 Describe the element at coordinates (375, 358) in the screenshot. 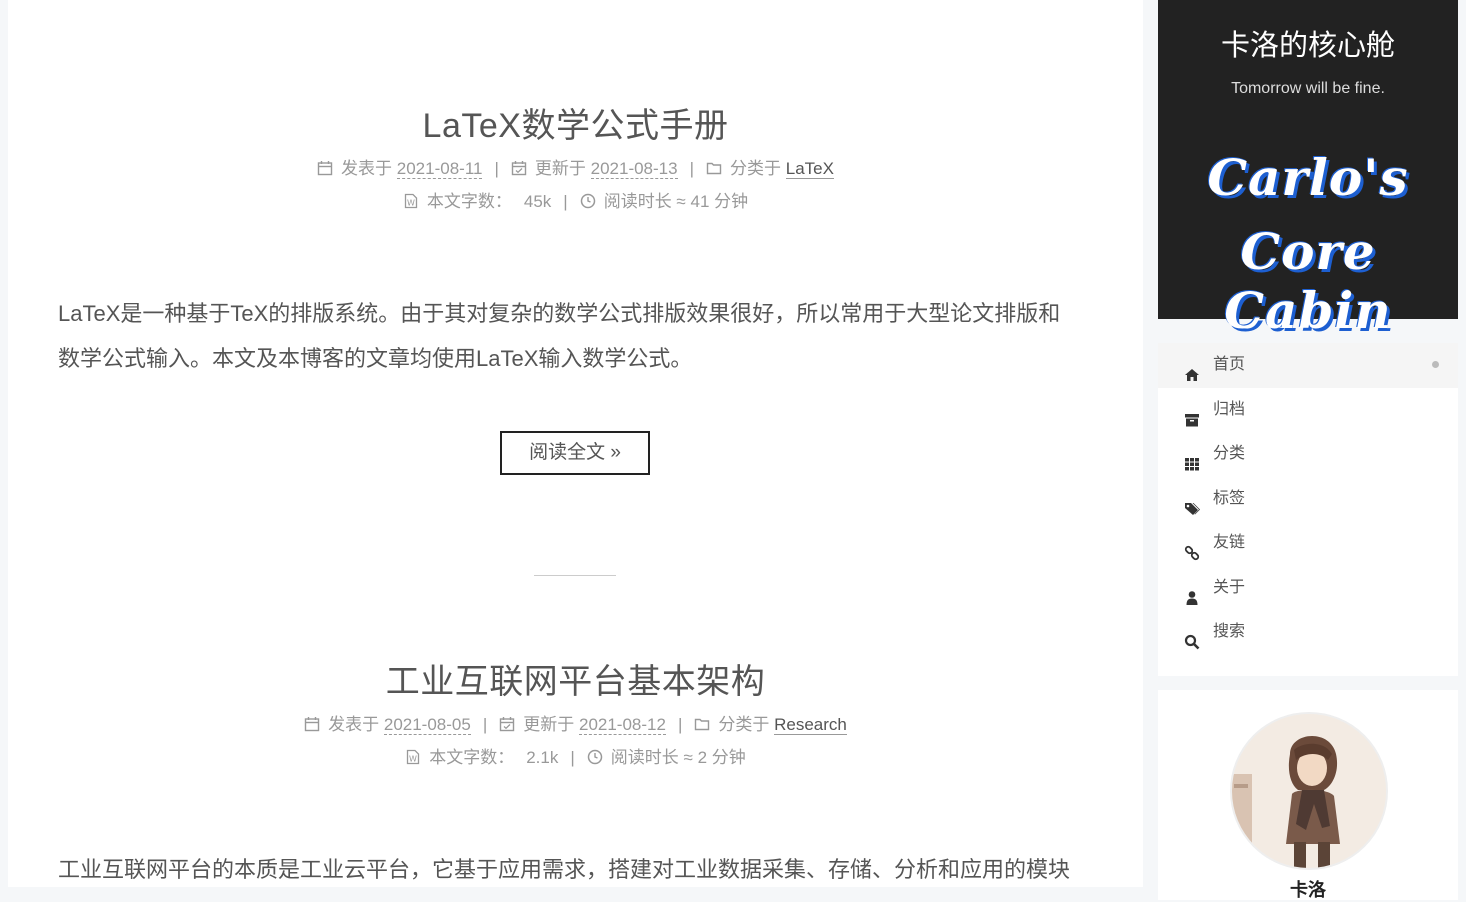

I see `excerpt-line: 数学公式输入。本文及本博客的文章均使用LaTeX输入数学公式。` at that location.